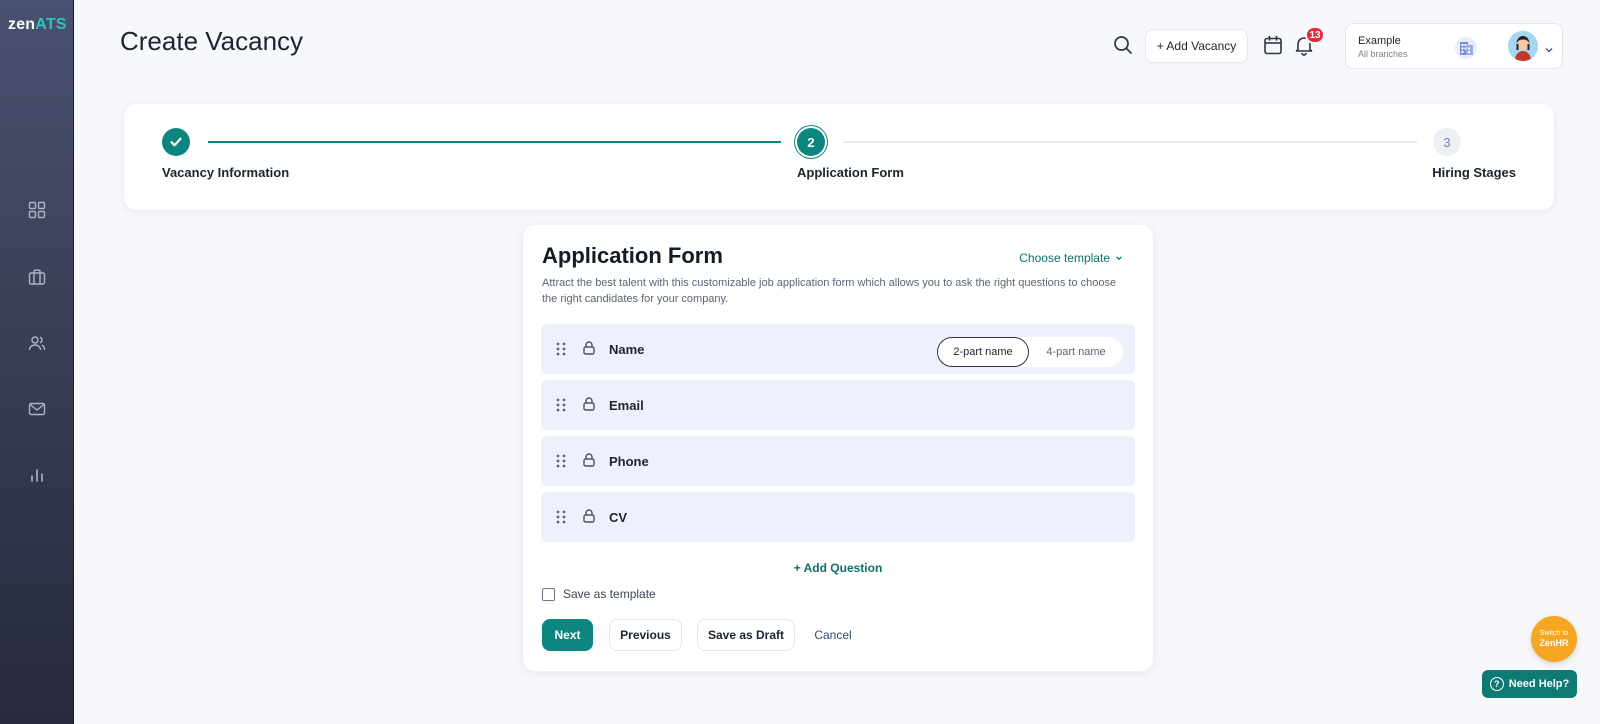 The height and width of the screenshot is (724, 1600). Describe the element at coordinates (1523, 46) in the screenshot. I see `avatar` at that location.